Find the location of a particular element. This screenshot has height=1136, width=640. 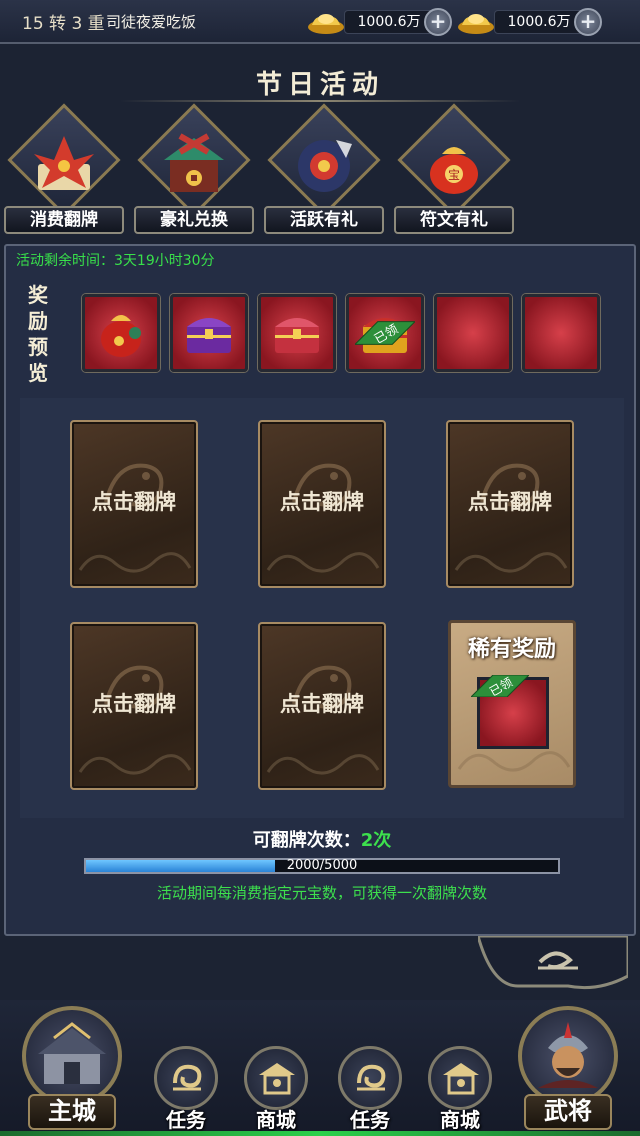

flip-count: 可翻牌次数：2次 is located at coordinates (322, 839).